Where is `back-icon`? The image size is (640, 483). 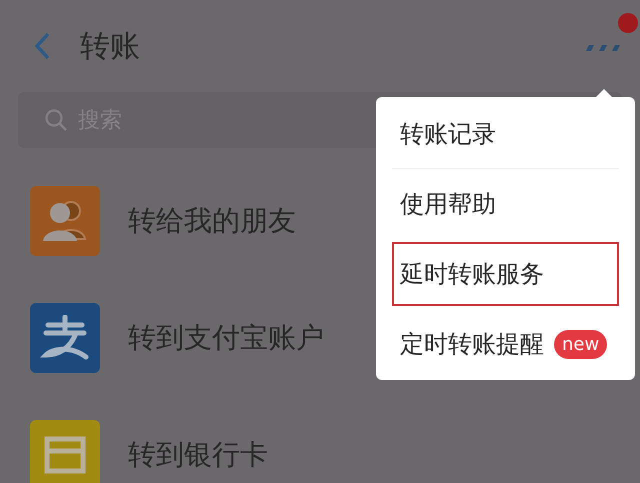
back-icon is located at coordinates (42, 46).